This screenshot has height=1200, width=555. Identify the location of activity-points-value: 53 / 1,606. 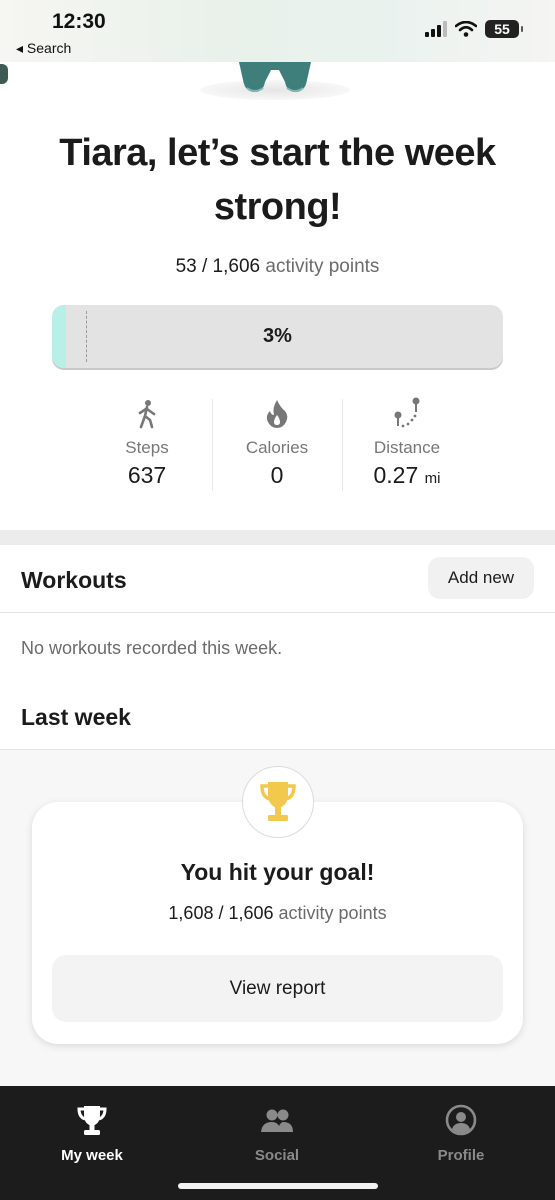
(218, 266).